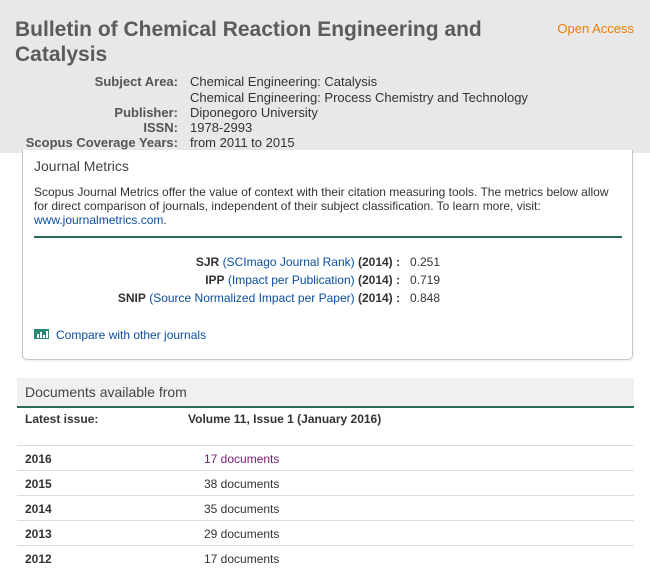  I want to click on sjr-link: (SCImago Journal Rank), so click(289, 262).